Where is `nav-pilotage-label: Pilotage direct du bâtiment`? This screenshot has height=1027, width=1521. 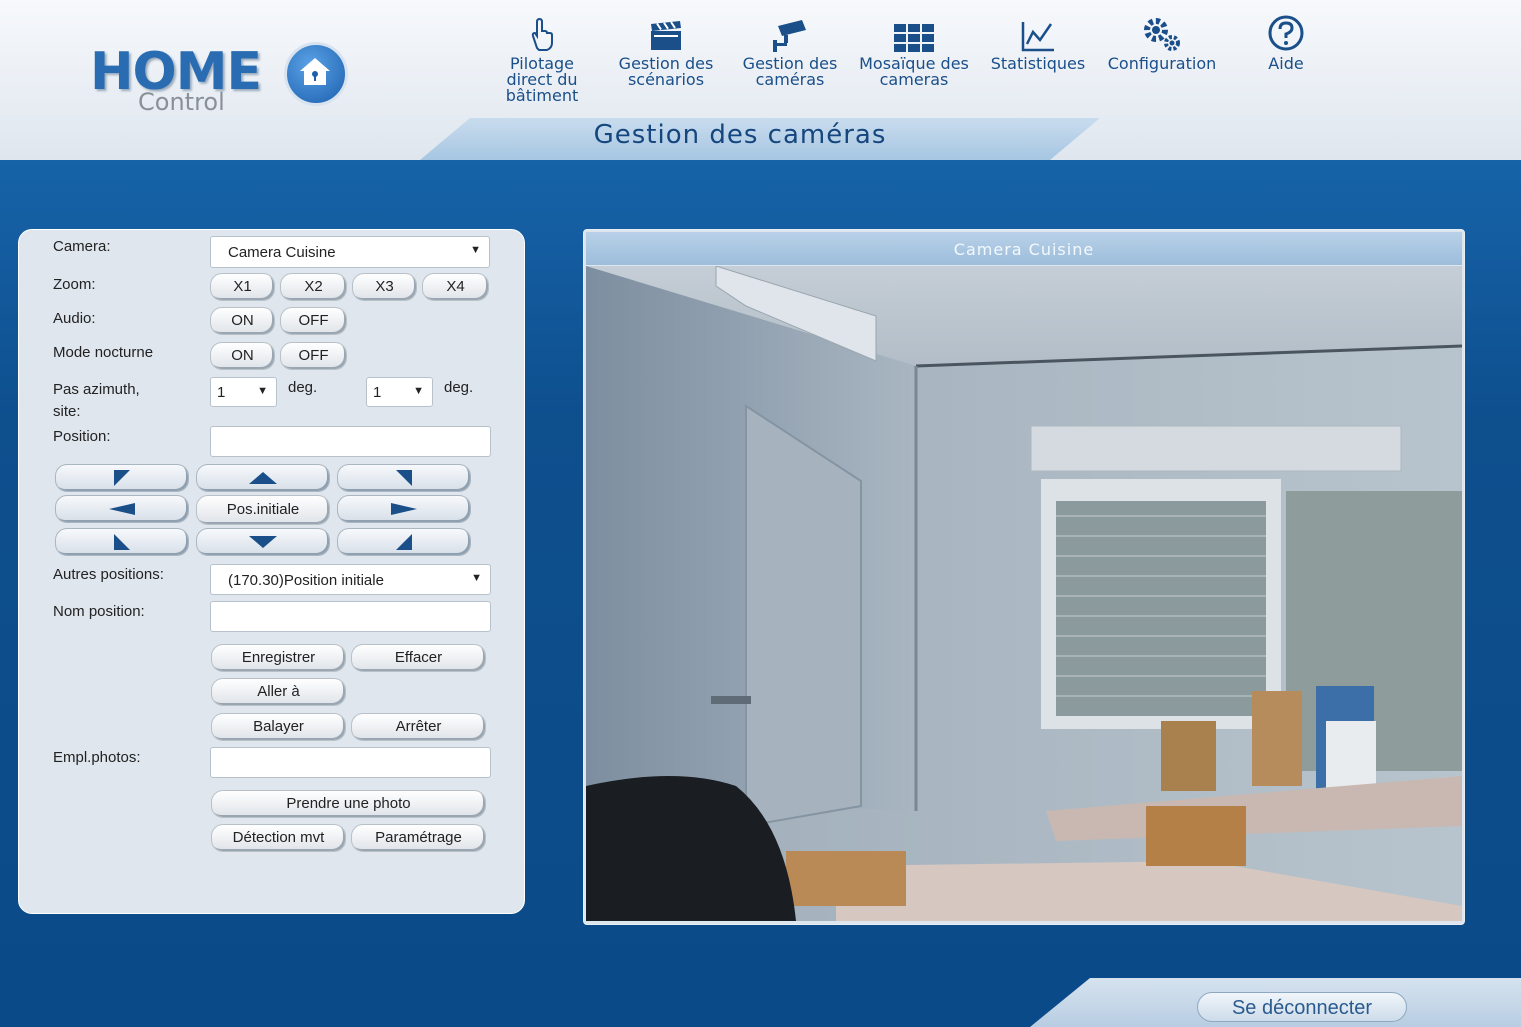 nav-pilotage-label: Pilotage direct du bâtiment is located at coordinates (542, 79).